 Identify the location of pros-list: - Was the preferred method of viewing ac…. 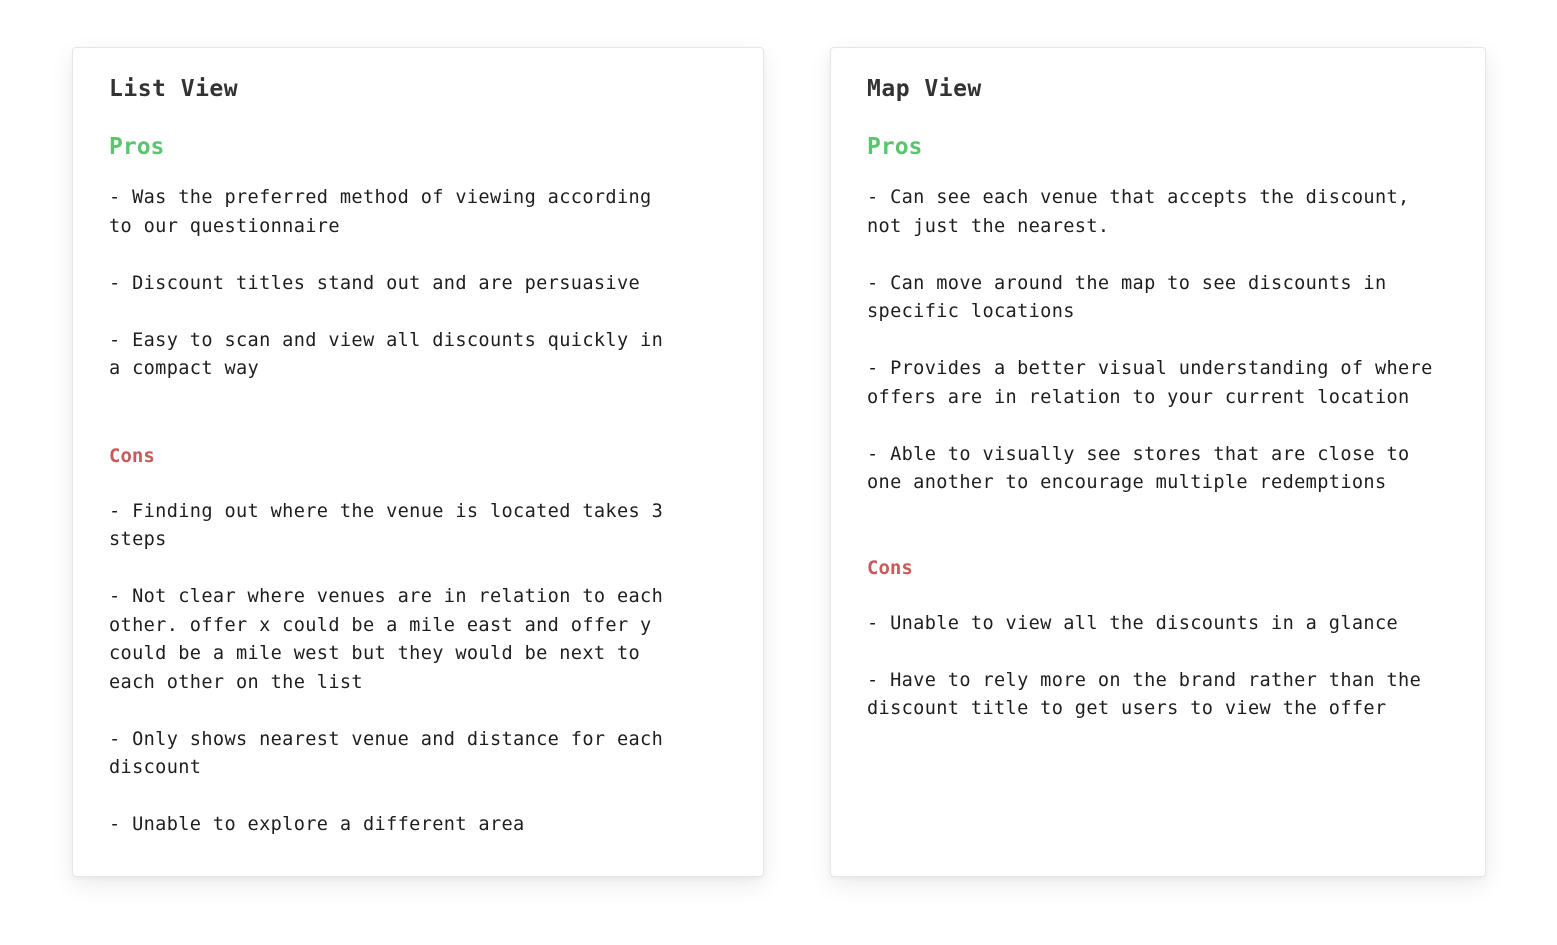
(418, 284).